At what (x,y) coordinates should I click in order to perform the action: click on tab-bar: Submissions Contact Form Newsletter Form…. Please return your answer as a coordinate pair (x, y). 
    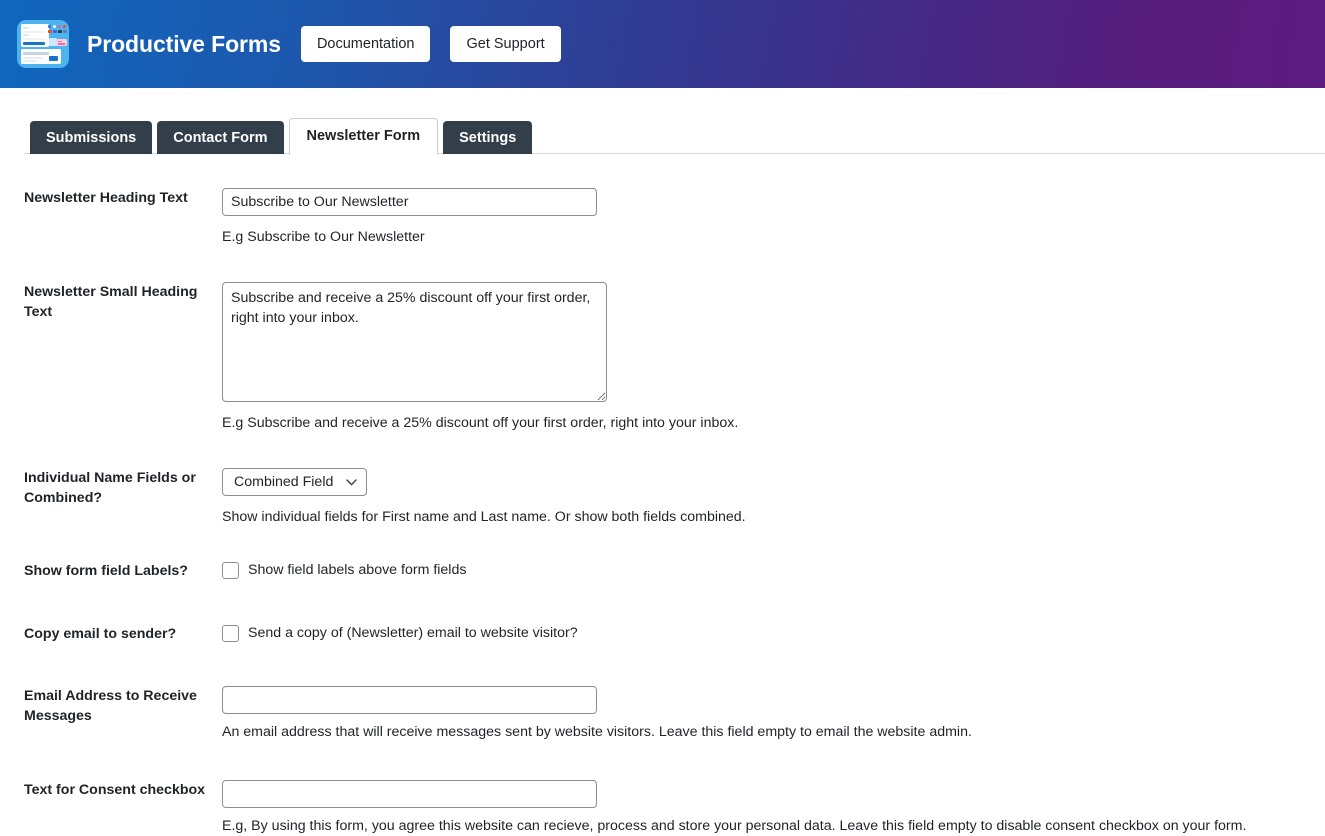
    Looking at the image, I should click on (662, 131).